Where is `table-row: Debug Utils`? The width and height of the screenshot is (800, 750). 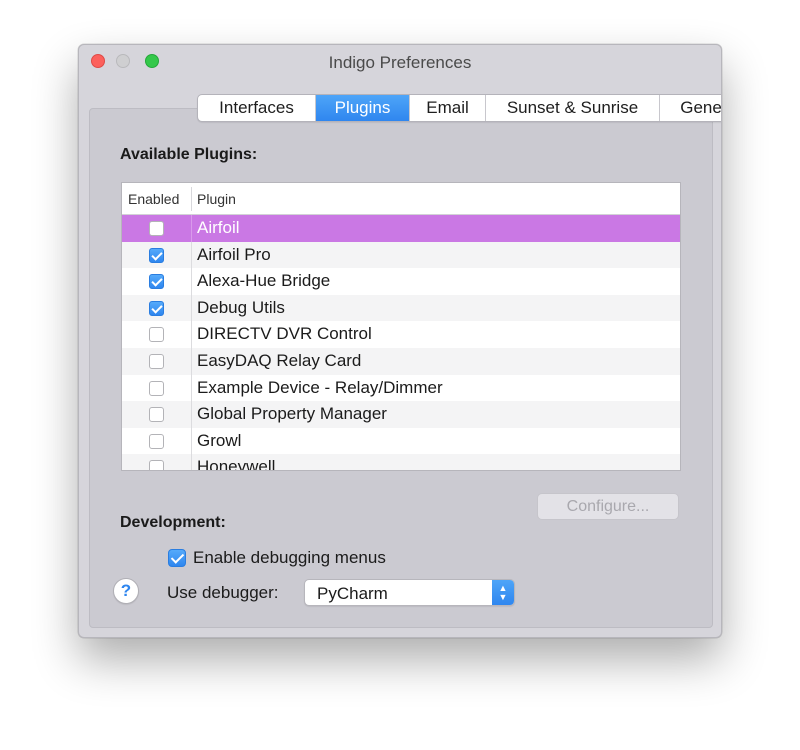 table-row: Debug Utils is located at coordinates (401, 308).